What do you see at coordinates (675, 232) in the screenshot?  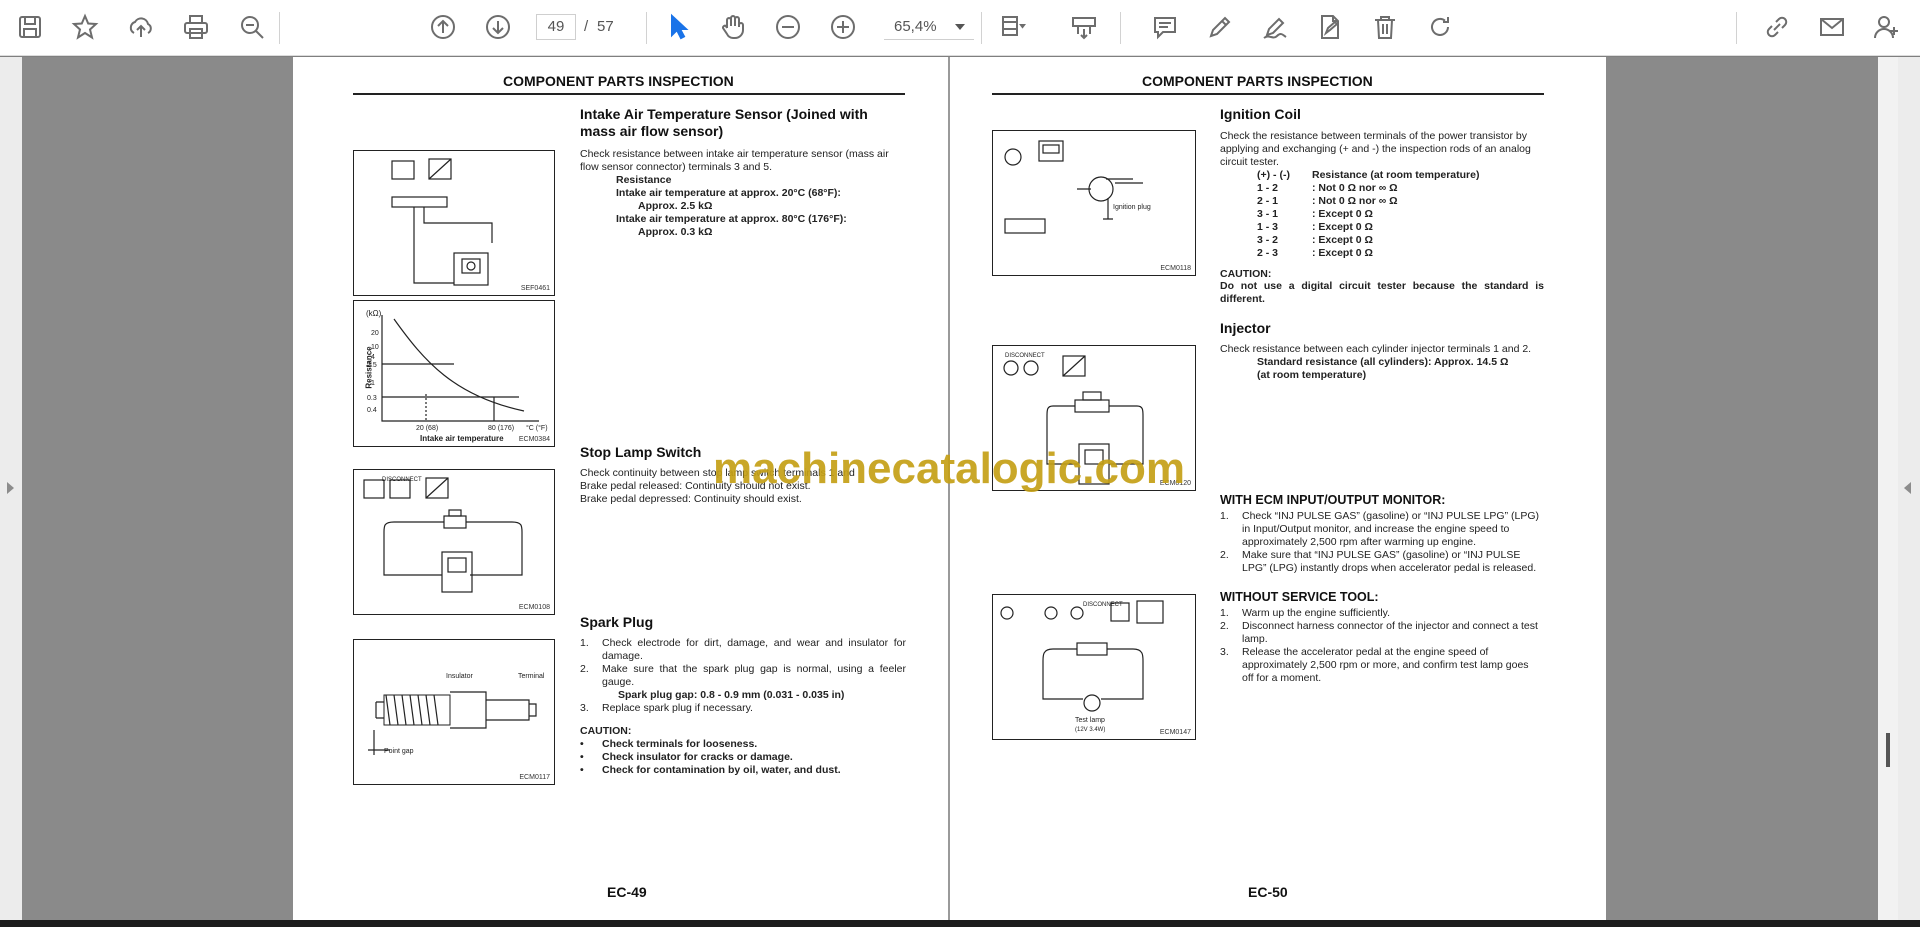 I see `body-text: Approx. 0.3 kΩ` at bounding box center [675, 232].